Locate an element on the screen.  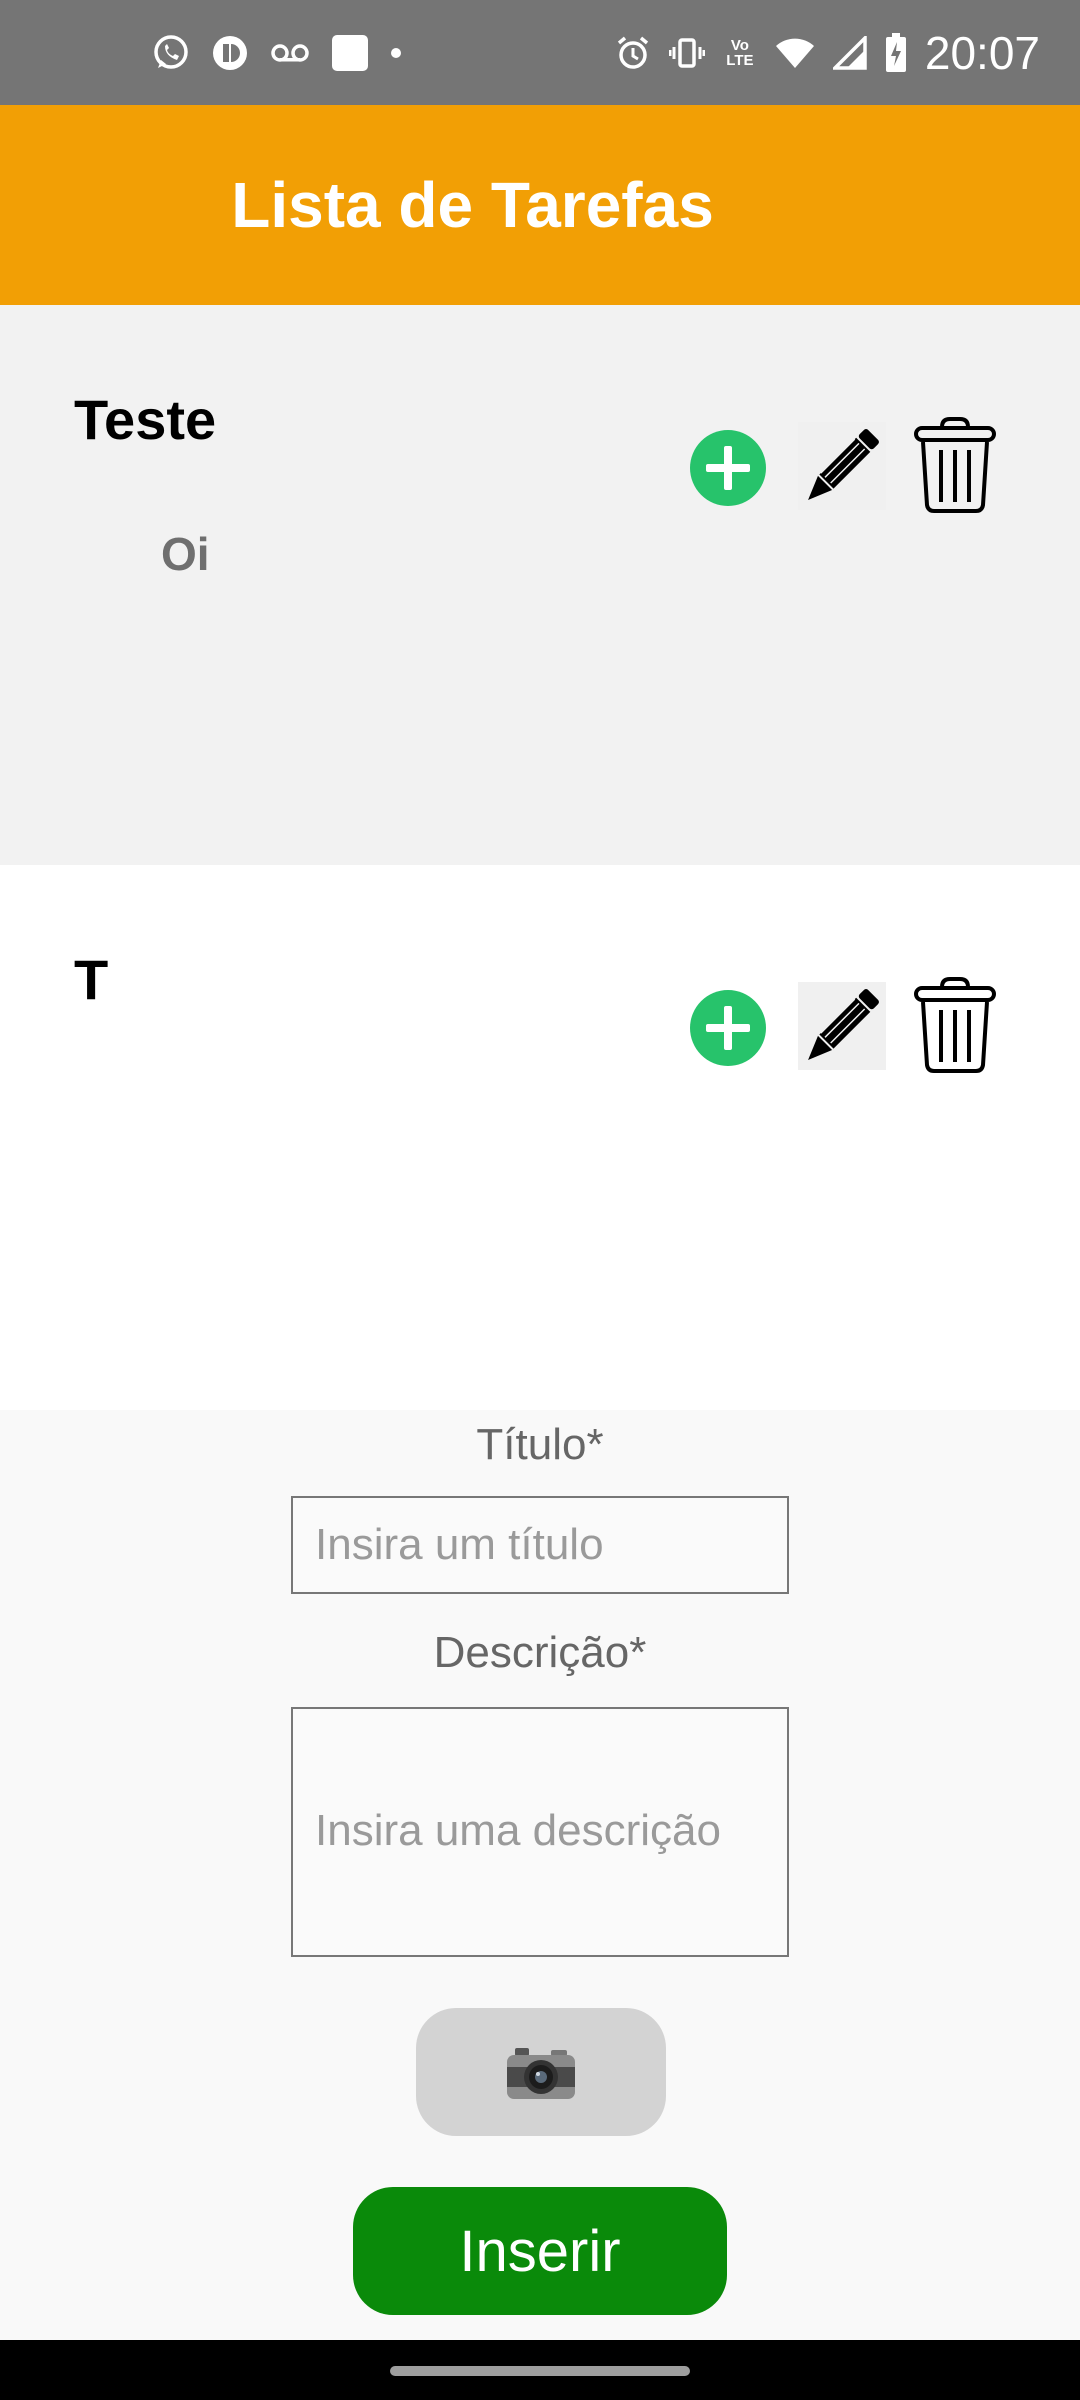
status-time: 20:07 is located at coordinates (982, 53).